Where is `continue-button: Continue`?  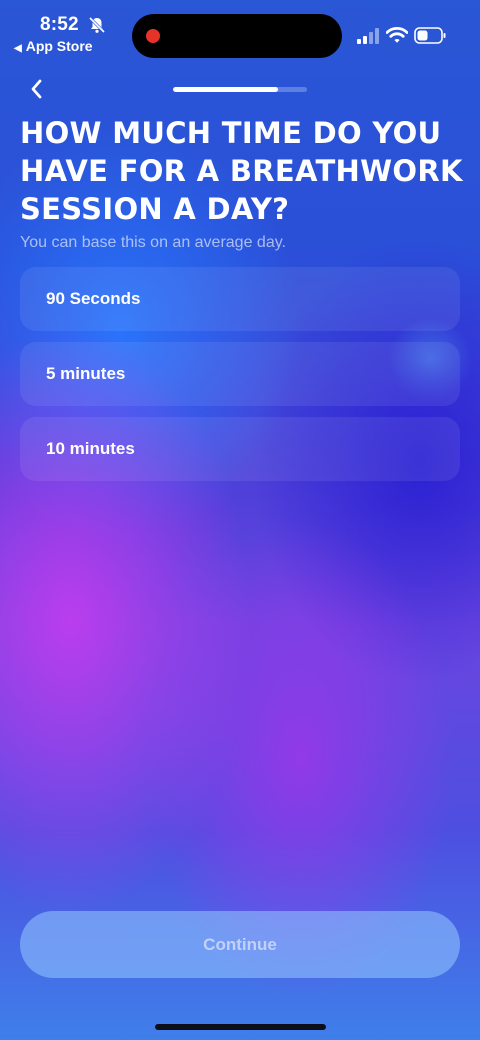 continue-button: Continue is located at coordinates (240, 944).